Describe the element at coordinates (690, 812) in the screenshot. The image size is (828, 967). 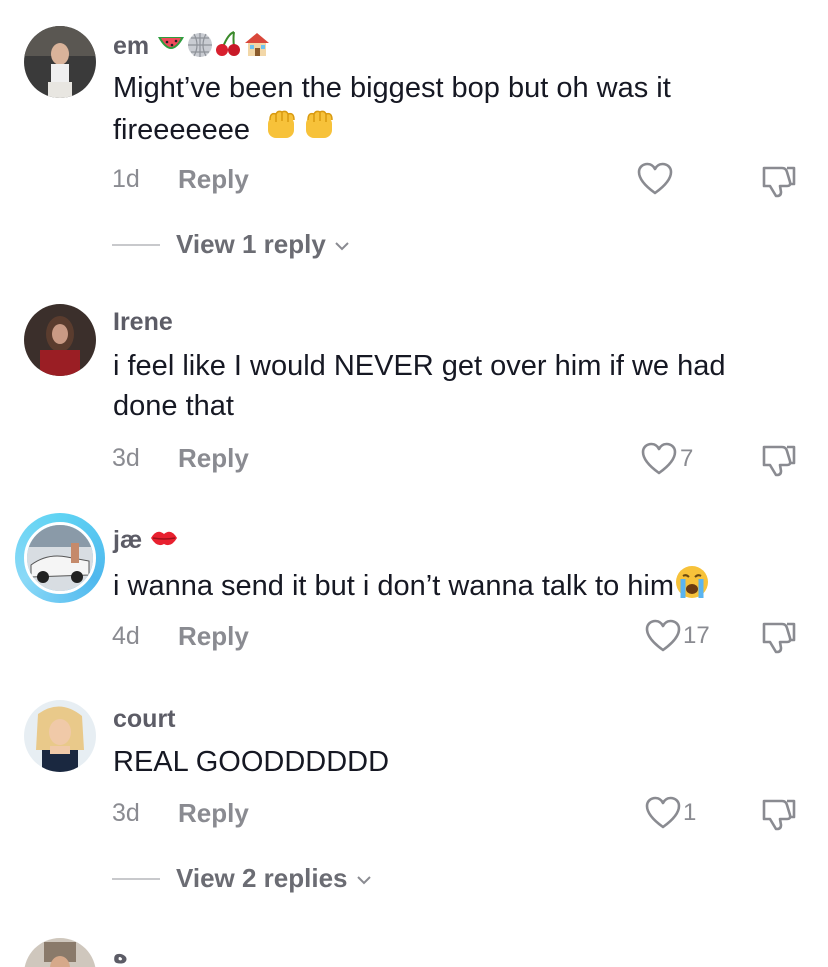
I see `like-count: 1` at that location.